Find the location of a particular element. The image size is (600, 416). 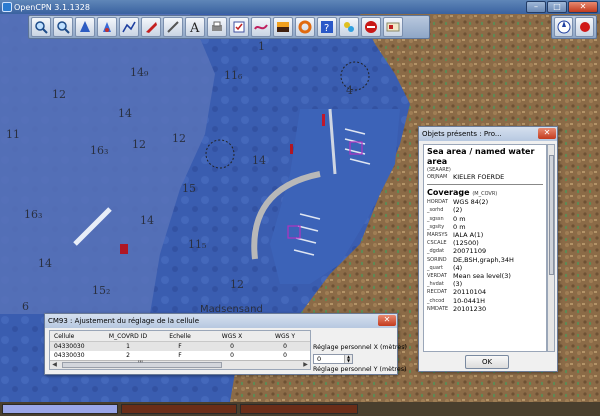

mark-icon is located at coordinates (151, 27).